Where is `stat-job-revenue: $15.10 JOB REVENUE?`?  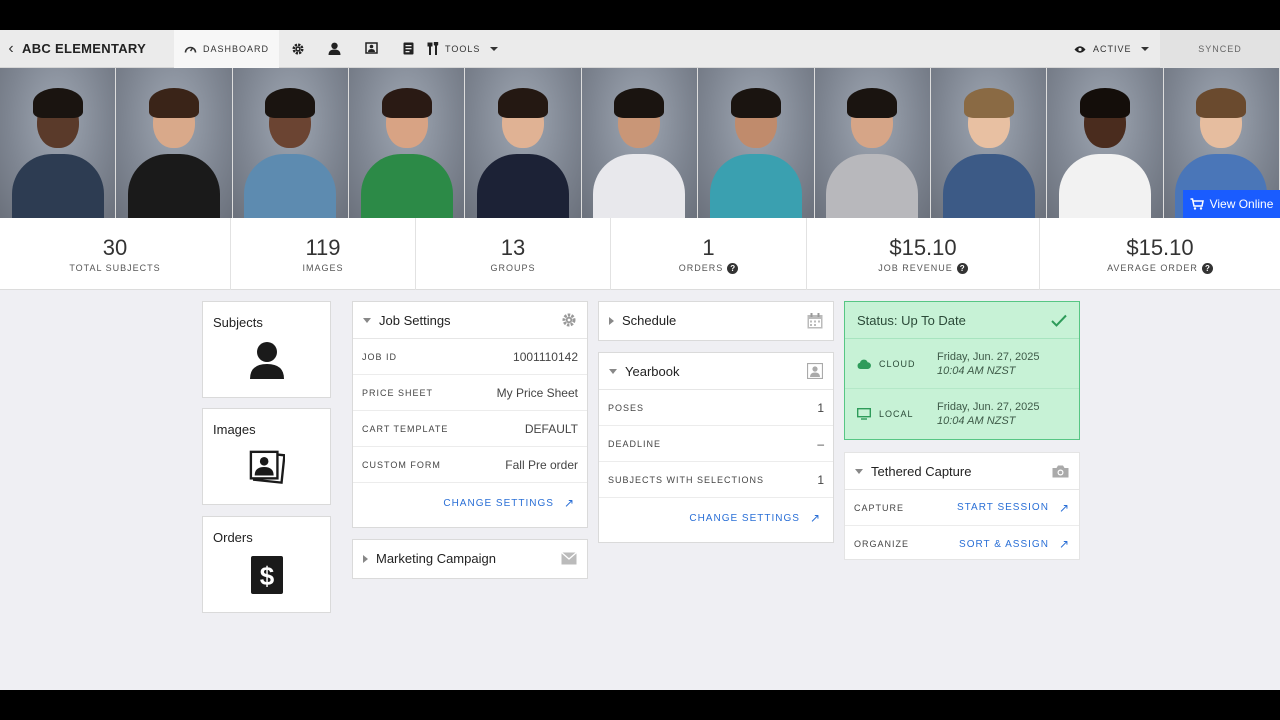 stat-job-revenue: $15.10 JOB REVENUE? is located at coordinates (923, 254).